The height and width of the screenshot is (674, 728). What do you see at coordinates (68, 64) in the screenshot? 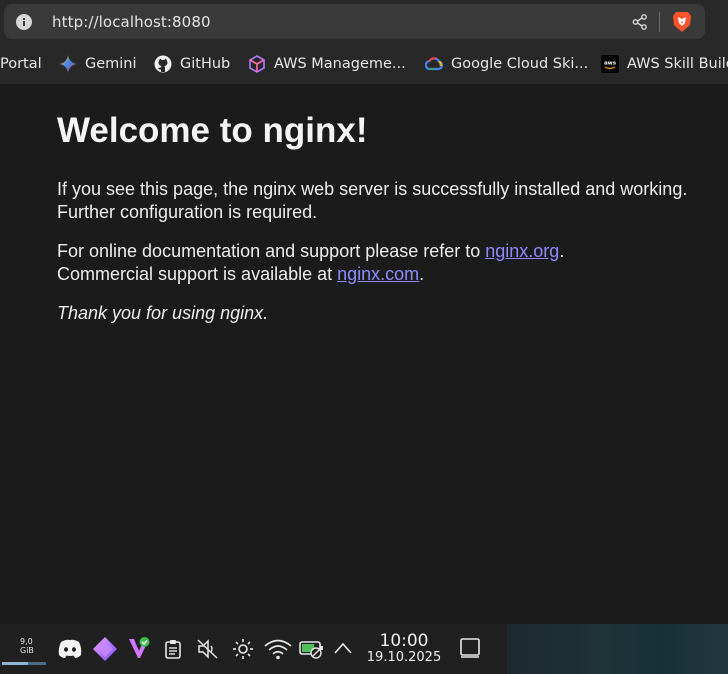
I see `gemini-star-icon` at bounding box center [68, 64].